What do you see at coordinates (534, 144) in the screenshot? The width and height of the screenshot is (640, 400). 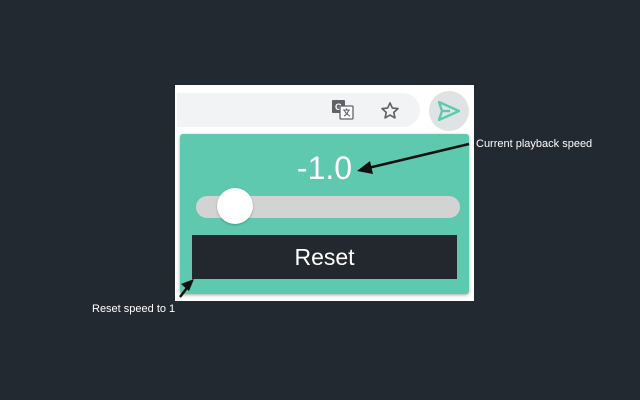 I see `speed-callout: Current playback speed` at bounding box center [534, 144].